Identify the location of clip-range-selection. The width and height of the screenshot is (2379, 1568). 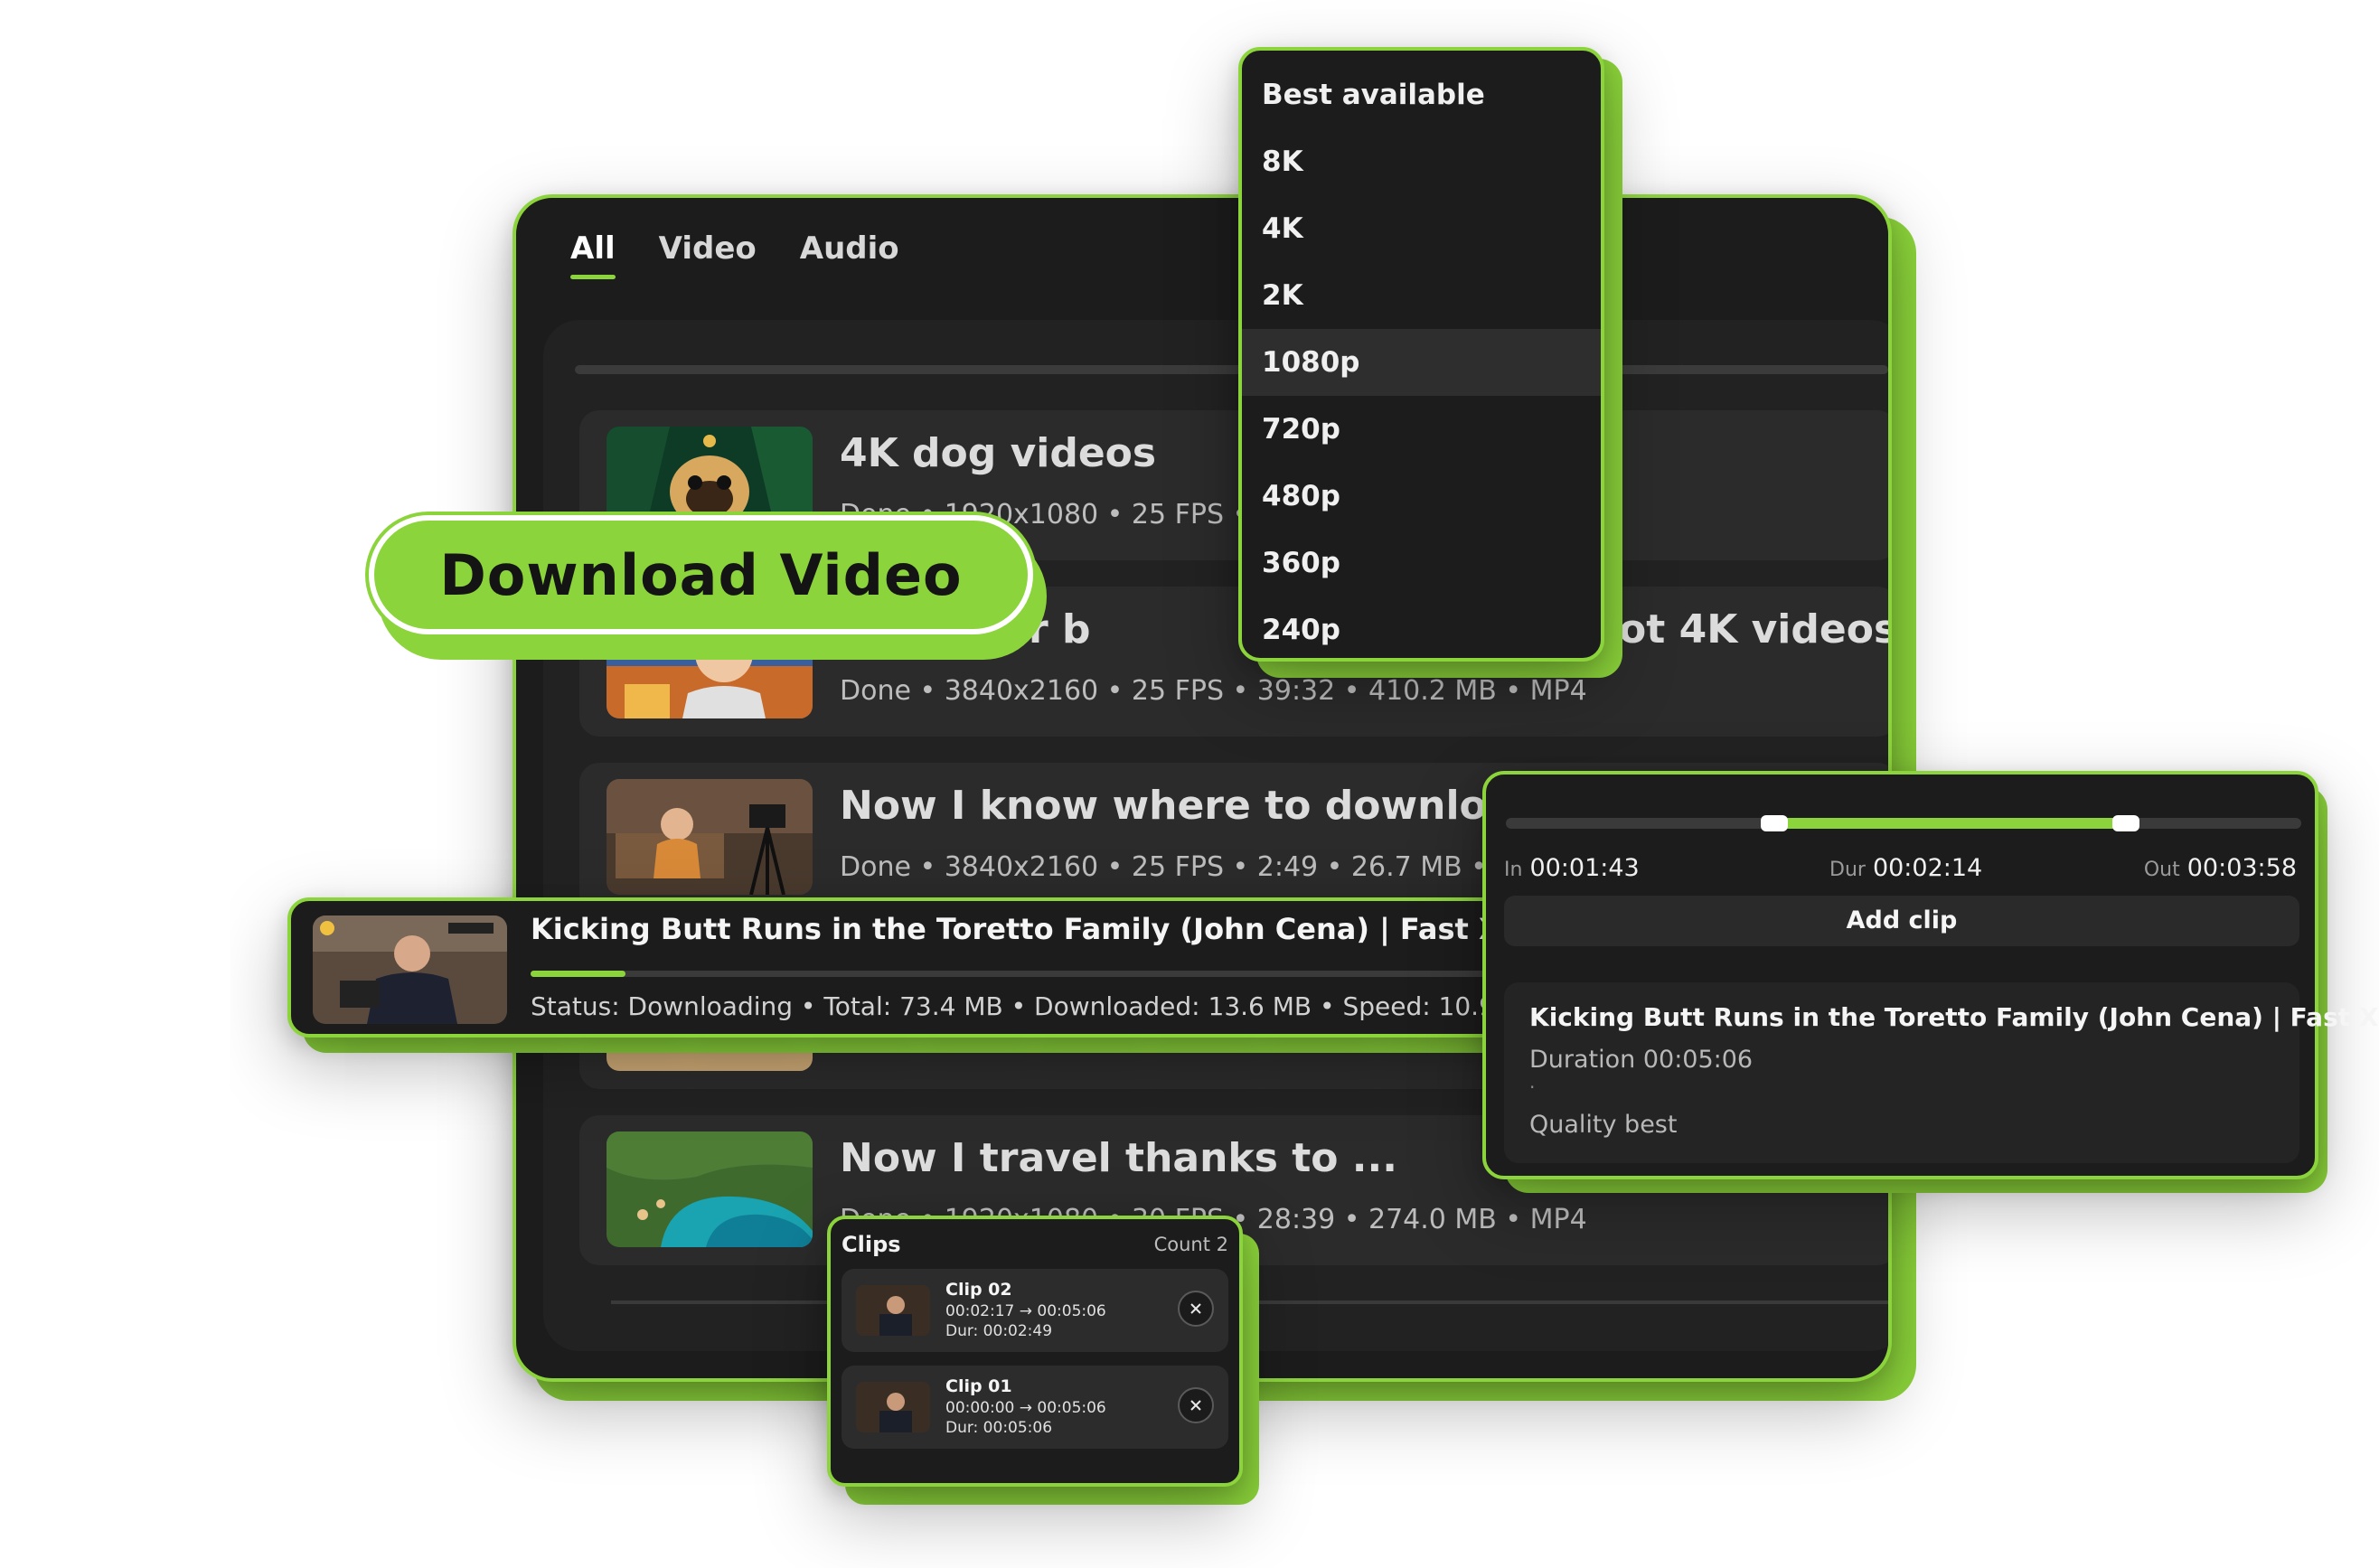
(1949, 823).